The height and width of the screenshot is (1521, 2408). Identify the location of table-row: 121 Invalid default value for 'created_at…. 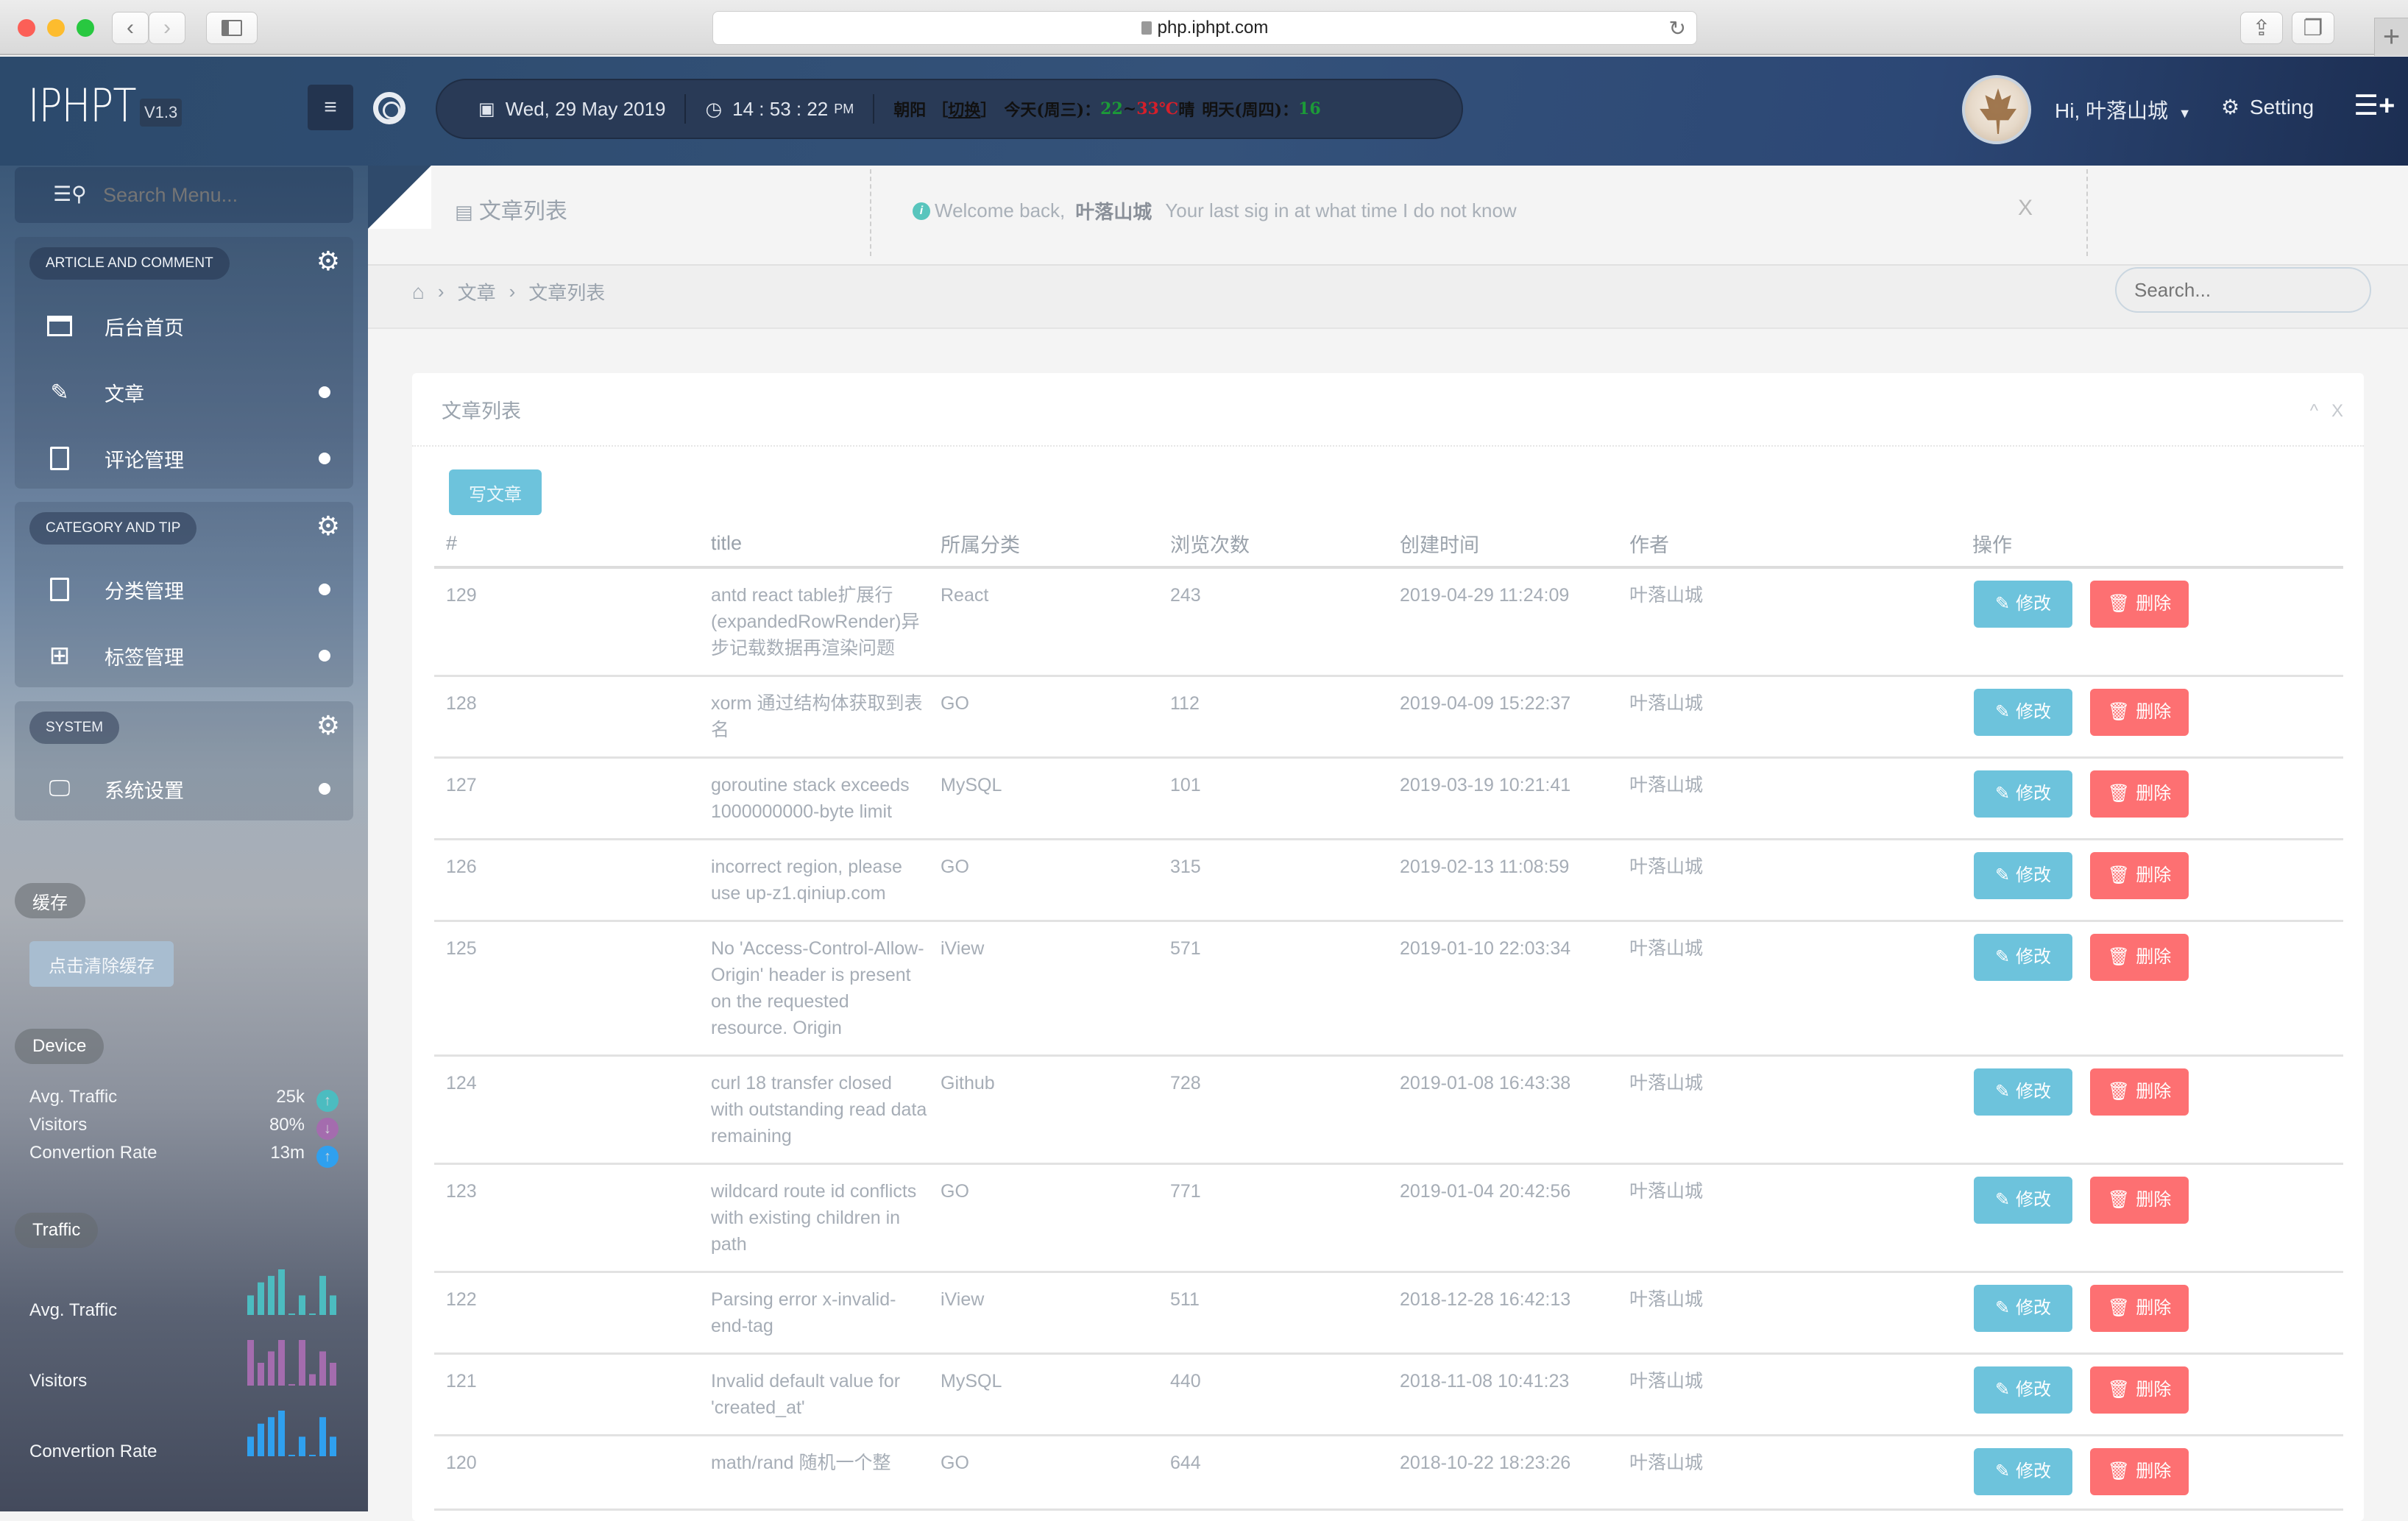
(1388, 1394).